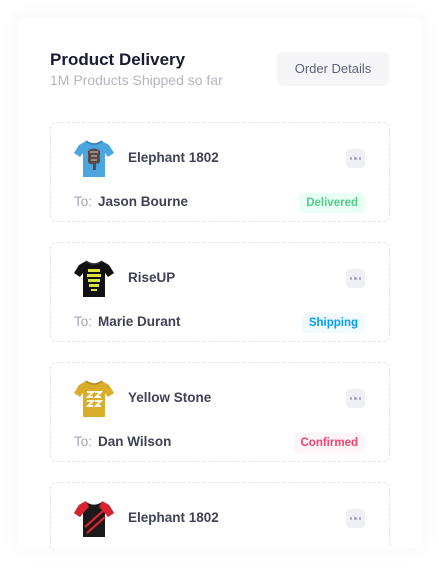  Describe the element at coordinates (332, 203) in the screenshot. I see `status-badge: Delivered` at that location.